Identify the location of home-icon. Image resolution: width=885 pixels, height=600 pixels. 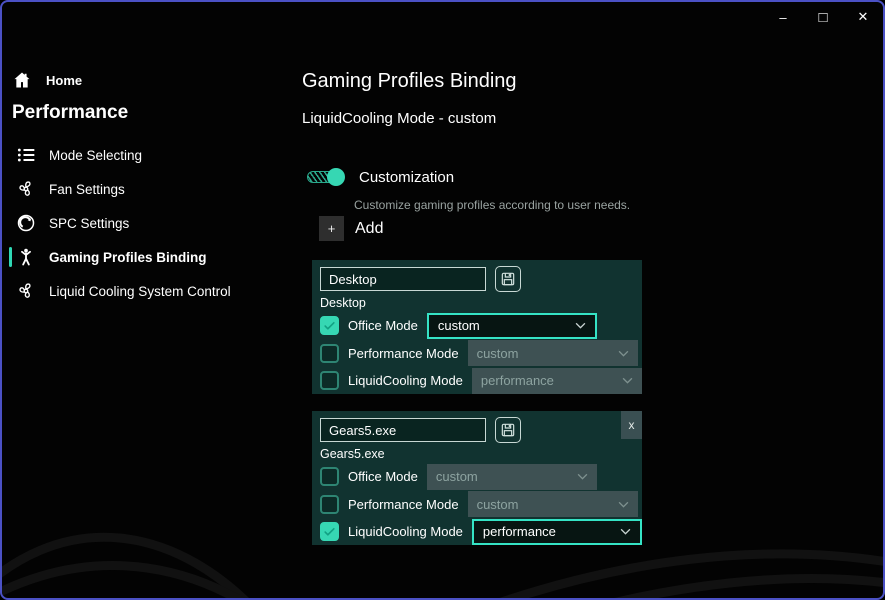
(22, 80).